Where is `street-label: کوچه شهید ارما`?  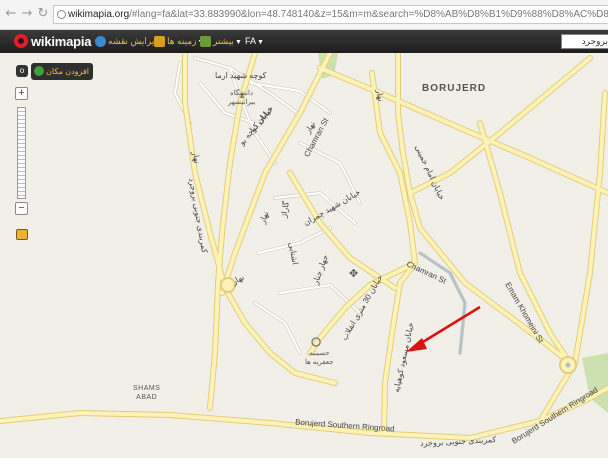
street-label: کوچه شهید ارما is located at coordinates (241, 75).